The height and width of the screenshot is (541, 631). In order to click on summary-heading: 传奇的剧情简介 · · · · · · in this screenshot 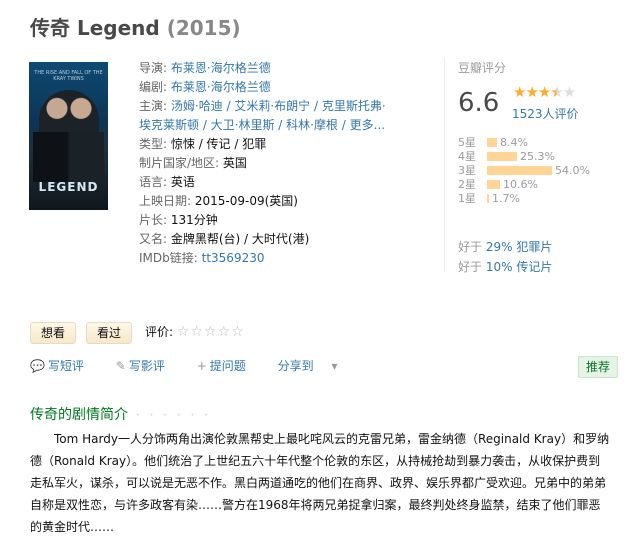, I will do `click(120, 415)`.